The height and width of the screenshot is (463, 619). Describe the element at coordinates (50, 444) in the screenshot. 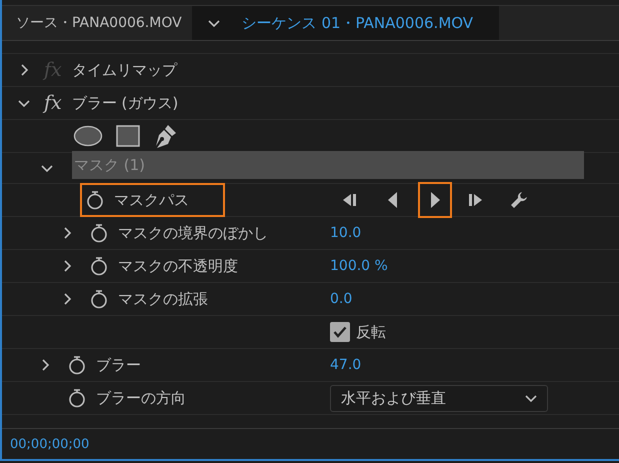

I see `timecode: 00;00;00;00` at that location.